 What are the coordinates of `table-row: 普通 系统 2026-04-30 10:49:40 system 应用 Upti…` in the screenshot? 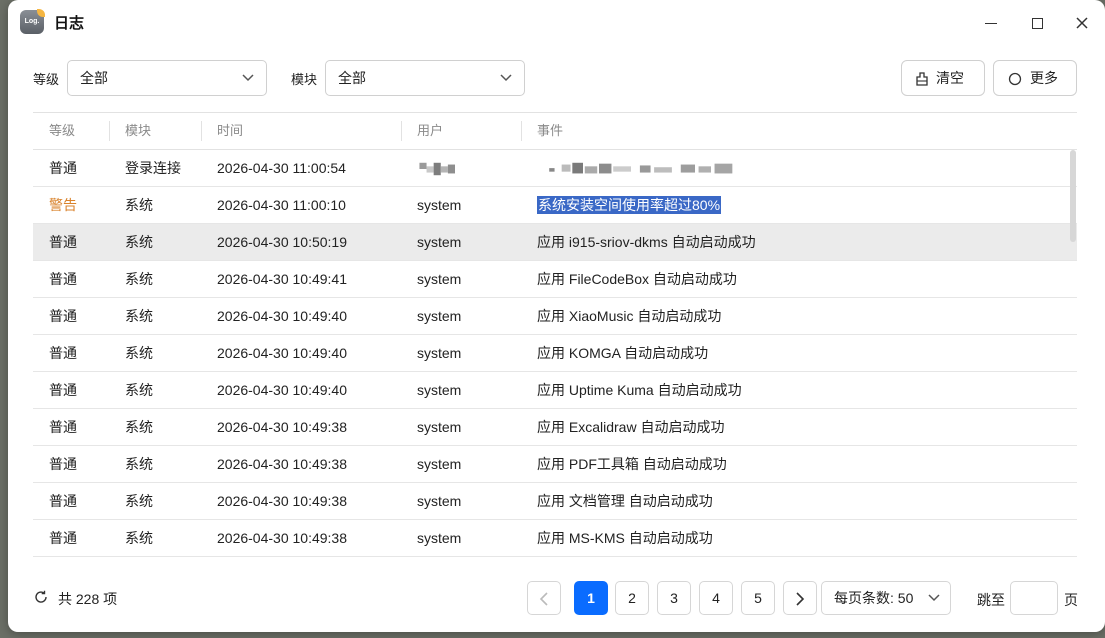 It's located at (555, 390).